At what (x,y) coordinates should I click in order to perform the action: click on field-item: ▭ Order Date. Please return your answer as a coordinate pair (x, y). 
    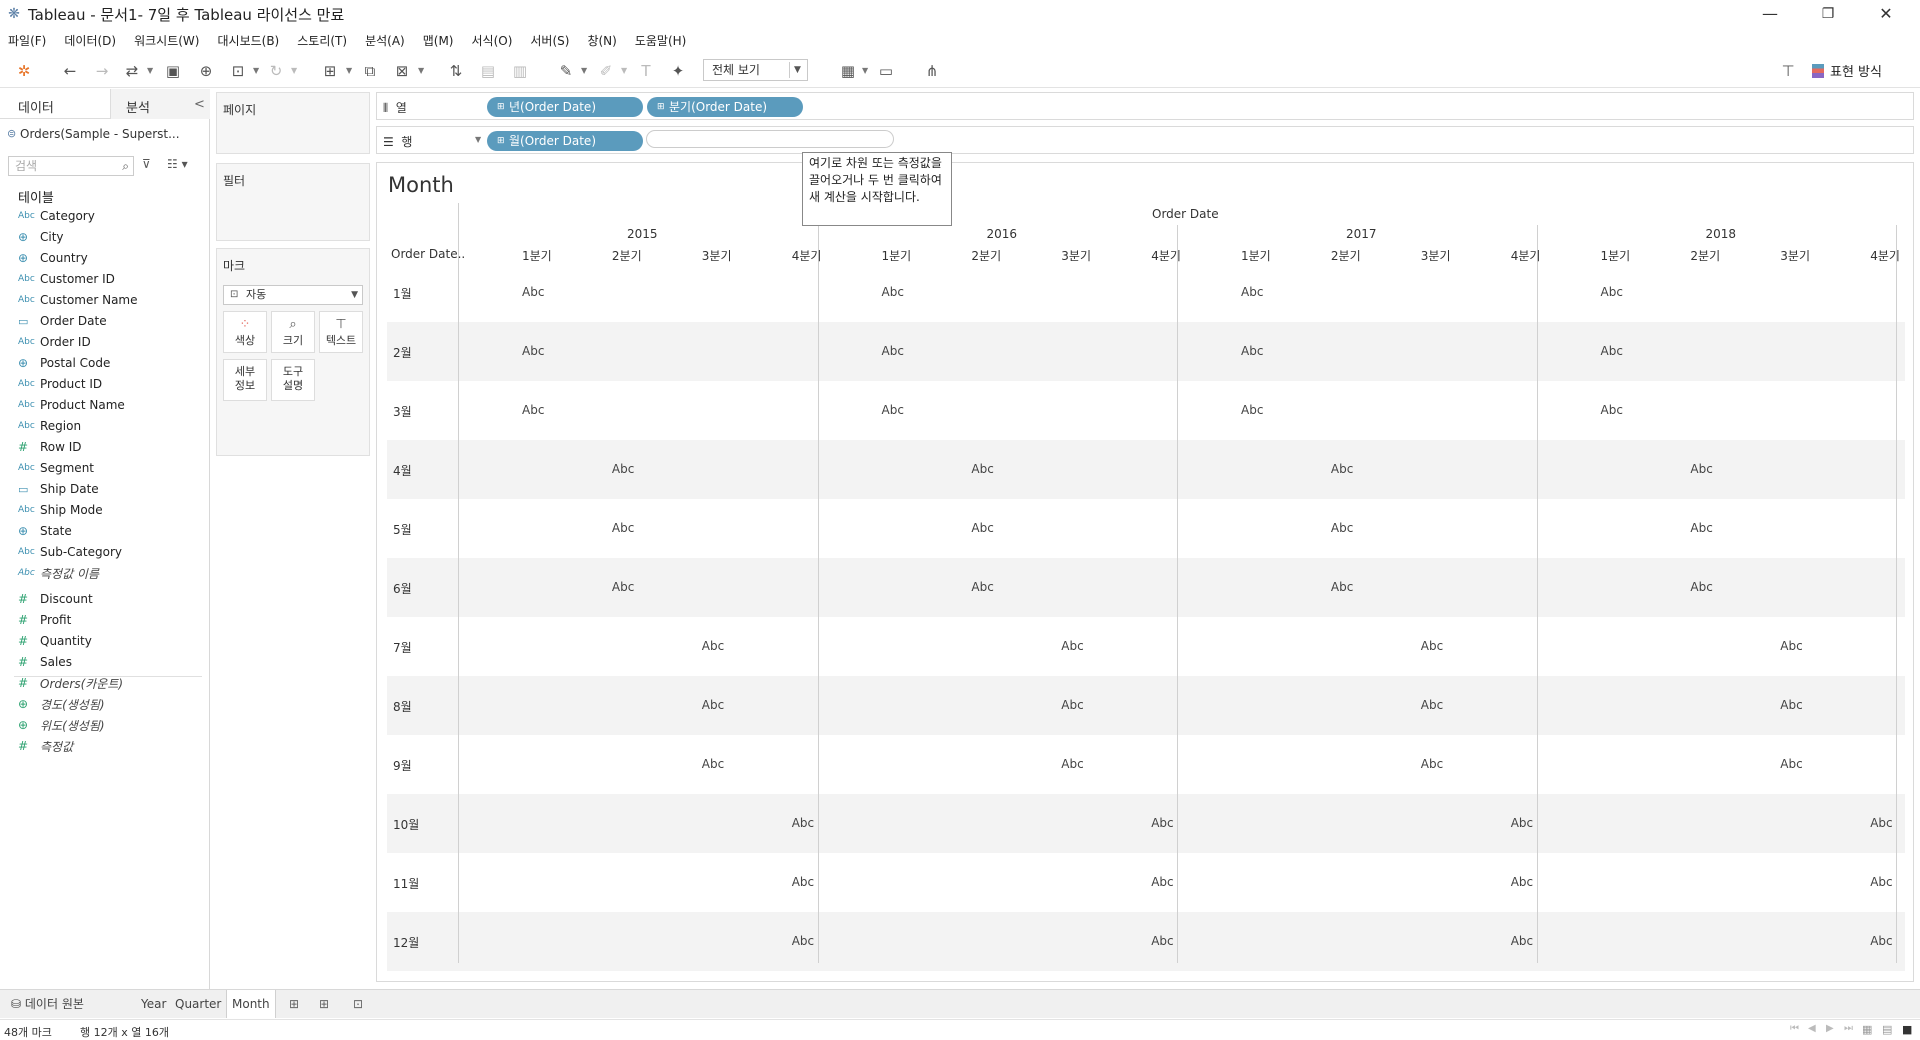
    Looking at the image, I should click on (62, 321).